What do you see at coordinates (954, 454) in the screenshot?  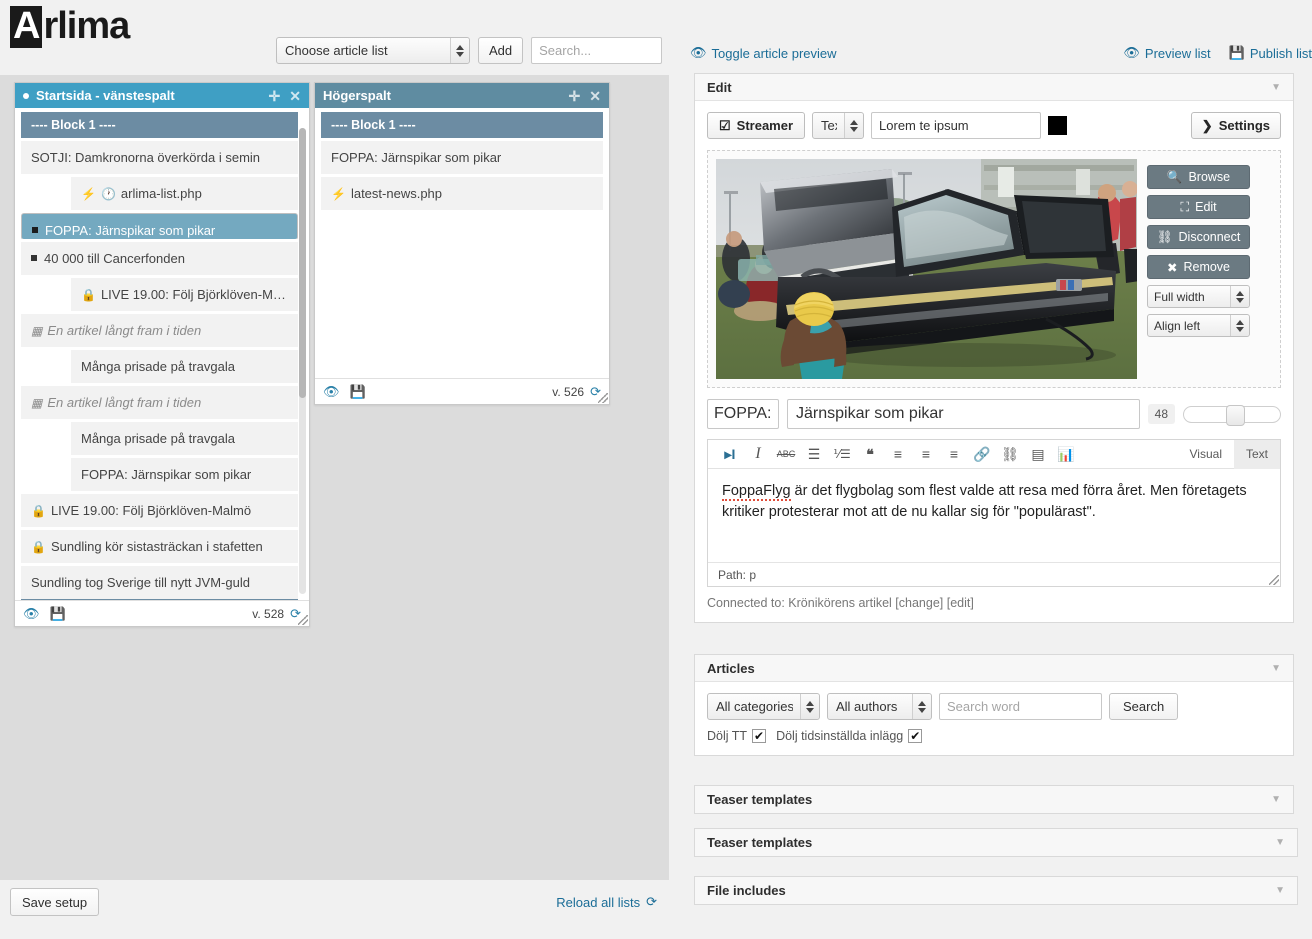 I see `align-right-icon: ≡` at bounding box center [954, 454].